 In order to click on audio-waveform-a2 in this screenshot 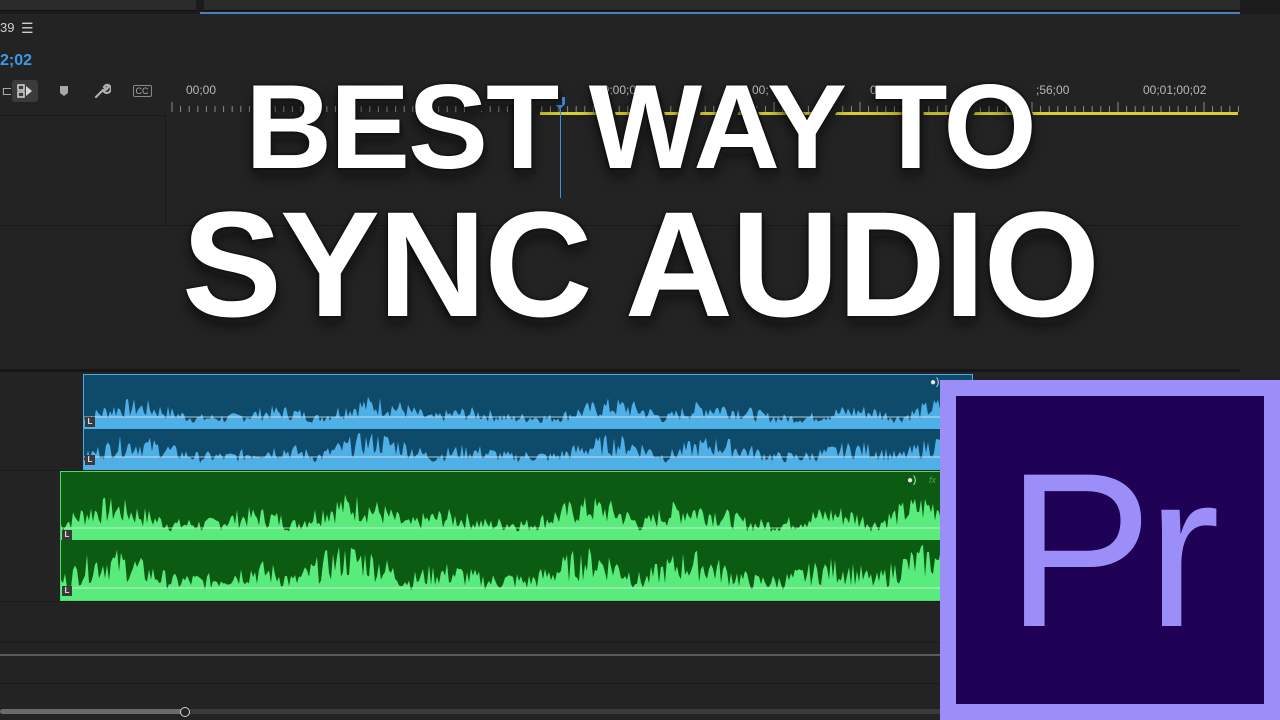, I will do `click(510, 547)`.